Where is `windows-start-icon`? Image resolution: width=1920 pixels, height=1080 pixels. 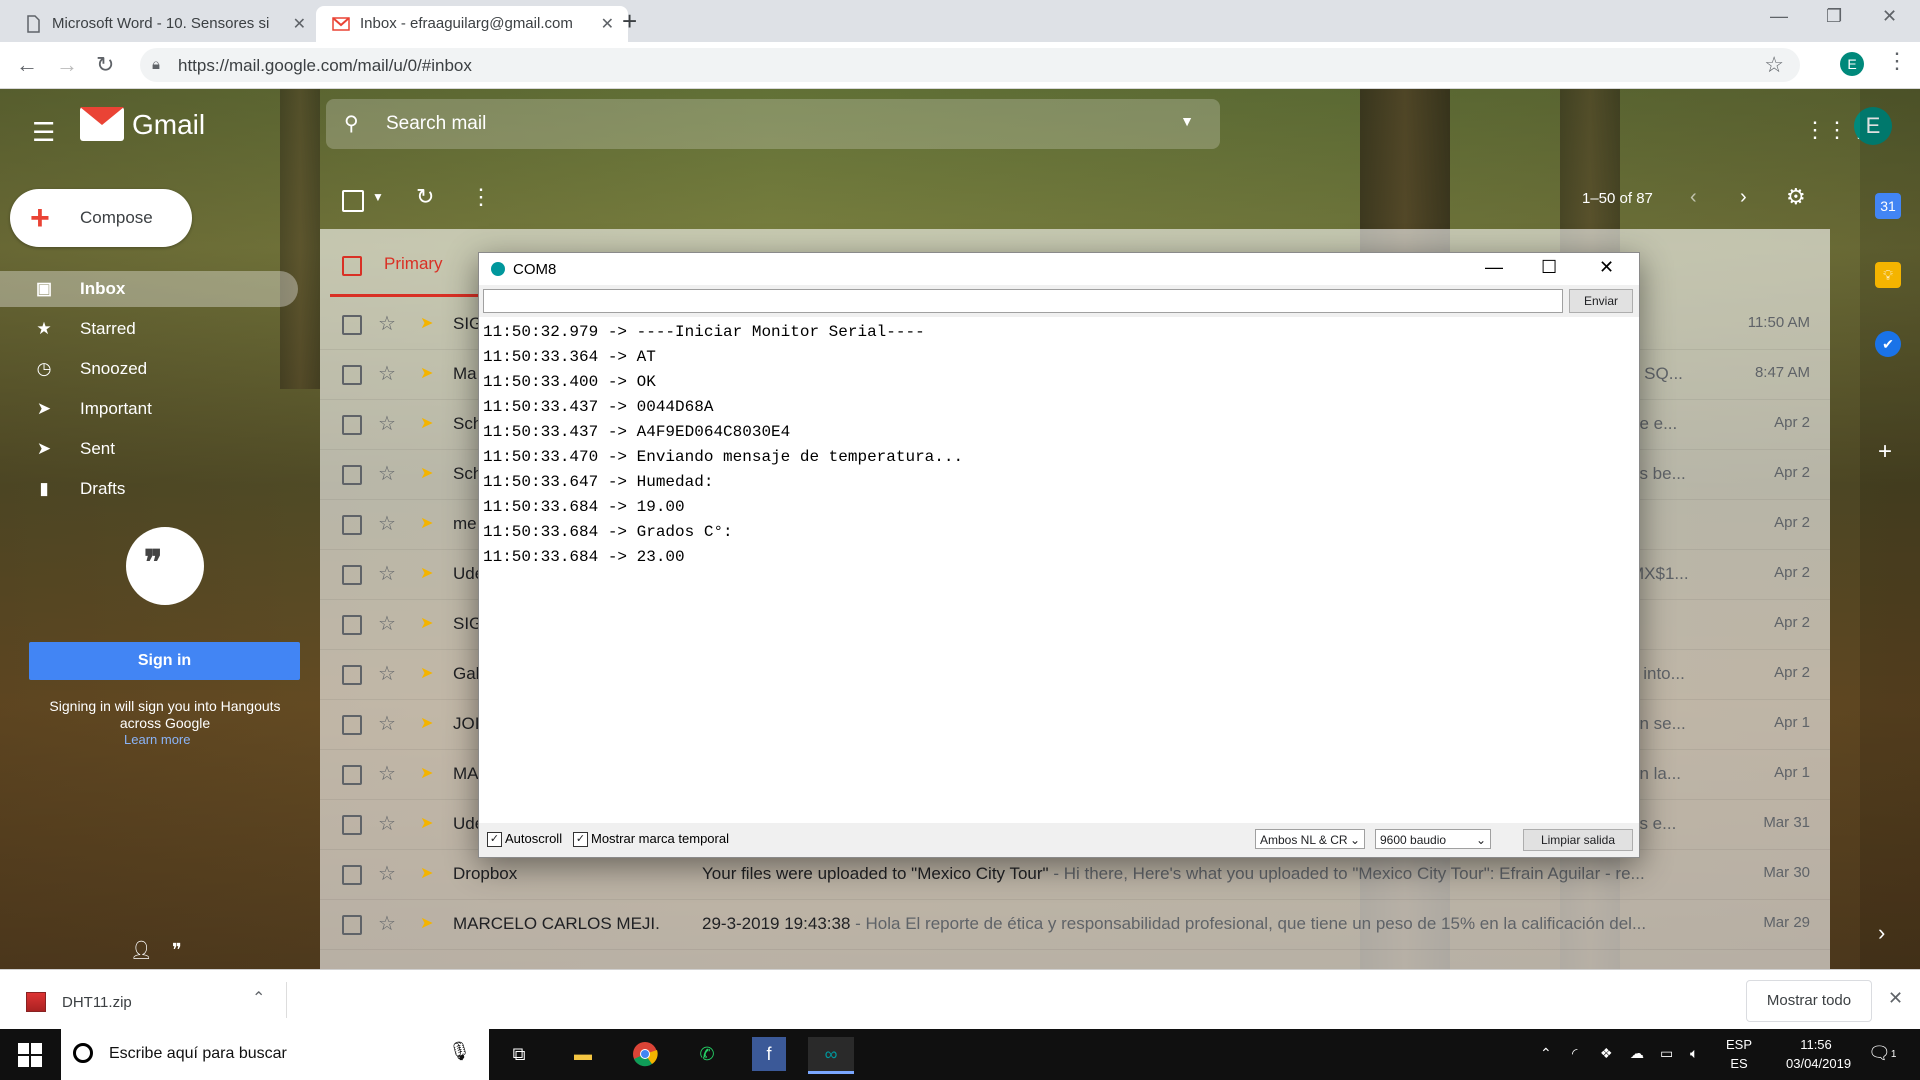
windows-start-icon is located at coordinates (30, 1055).